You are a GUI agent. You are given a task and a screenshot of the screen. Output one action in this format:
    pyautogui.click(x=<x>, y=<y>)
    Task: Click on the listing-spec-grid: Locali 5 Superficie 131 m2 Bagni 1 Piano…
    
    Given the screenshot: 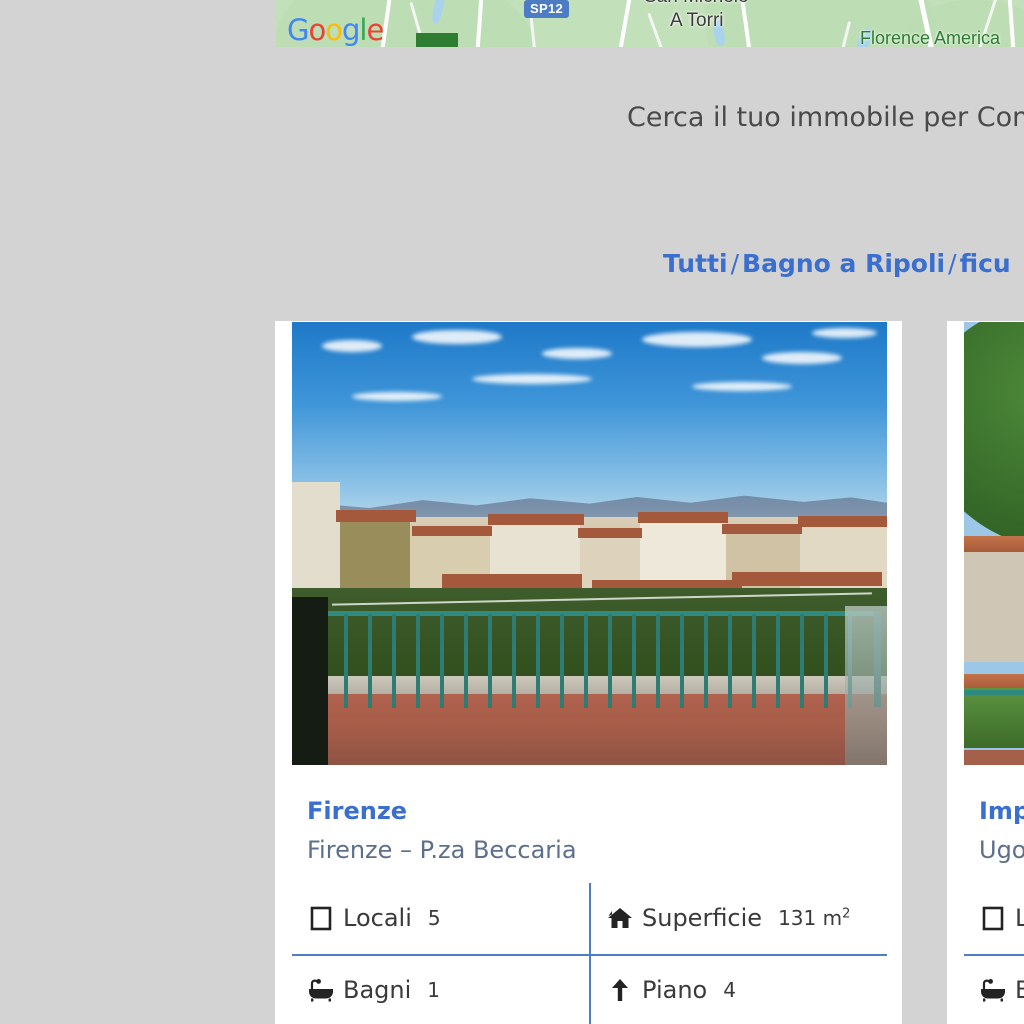 What is the action you would take?
    pyautogui.click(x=589, y=953)
    